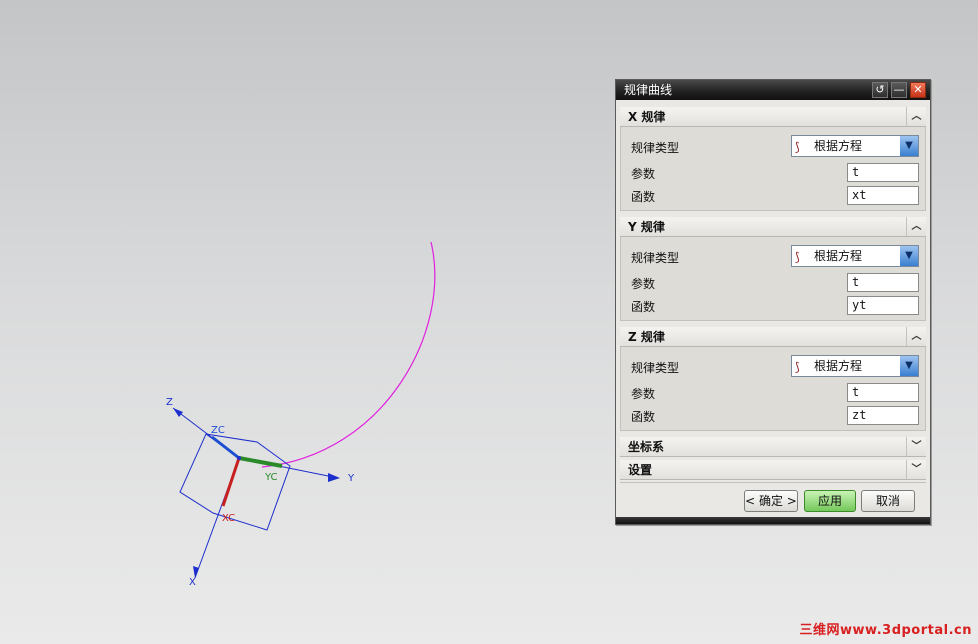 The width and height of the screenshot is (978, 644). I want to click on y-law-type-select: ⟆ 根据方程 ▼, so click(855, 256).